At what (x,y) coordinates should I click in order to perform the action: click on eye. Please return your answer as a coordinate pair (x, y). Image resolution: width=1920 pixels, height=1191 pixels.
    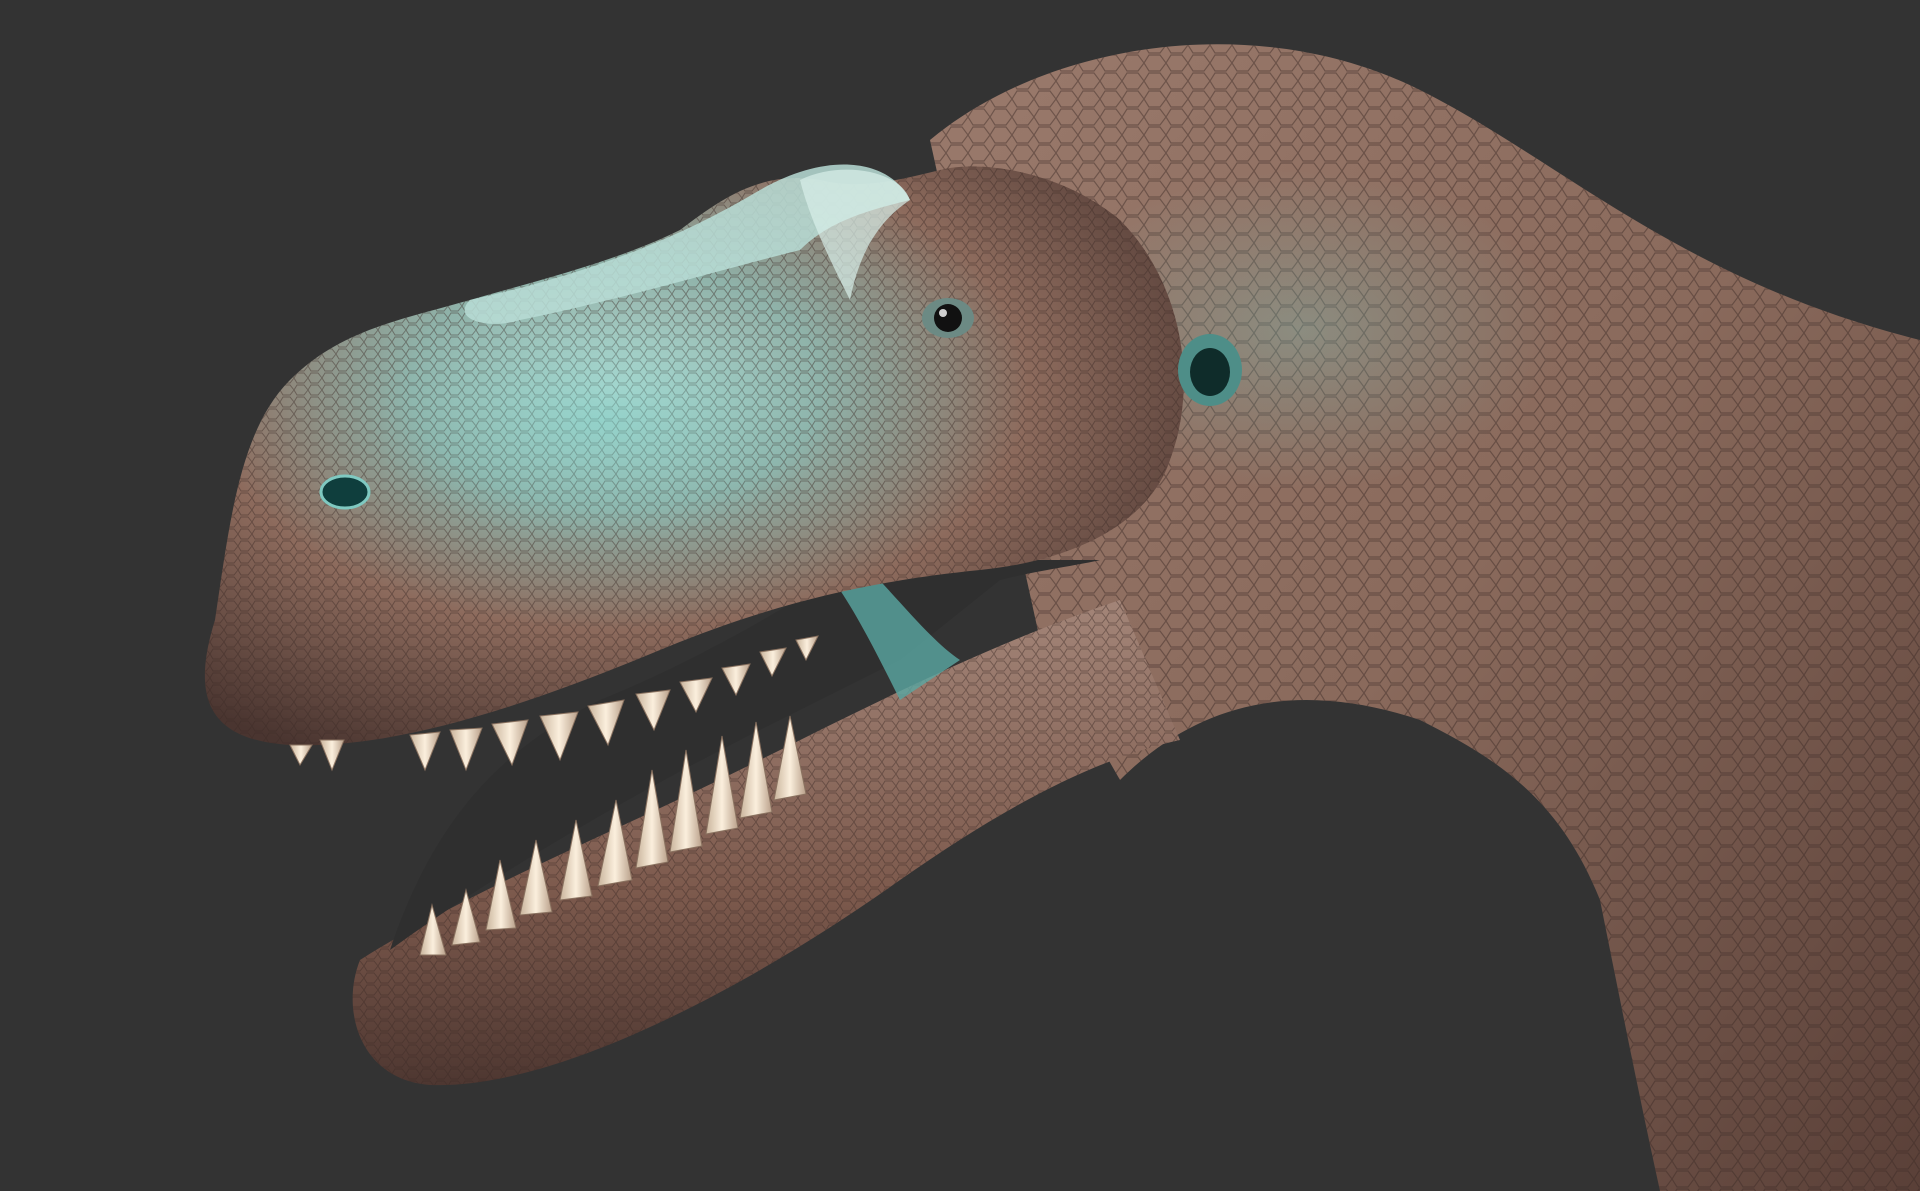
    Looking at the image, I should click on (948, 318).